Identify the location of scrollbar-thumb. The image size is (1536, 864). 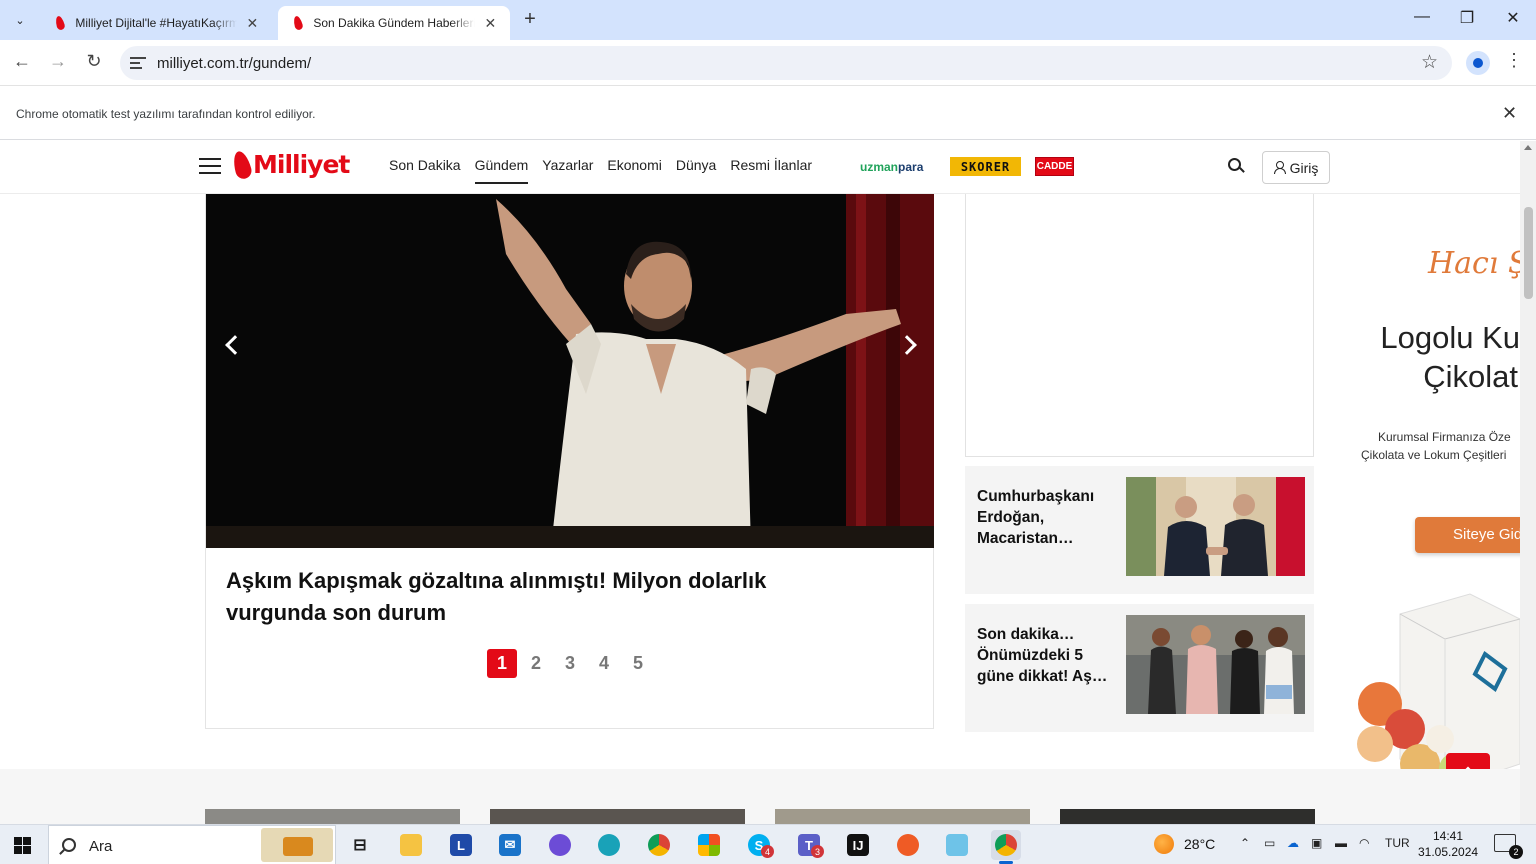
(1528, 253).